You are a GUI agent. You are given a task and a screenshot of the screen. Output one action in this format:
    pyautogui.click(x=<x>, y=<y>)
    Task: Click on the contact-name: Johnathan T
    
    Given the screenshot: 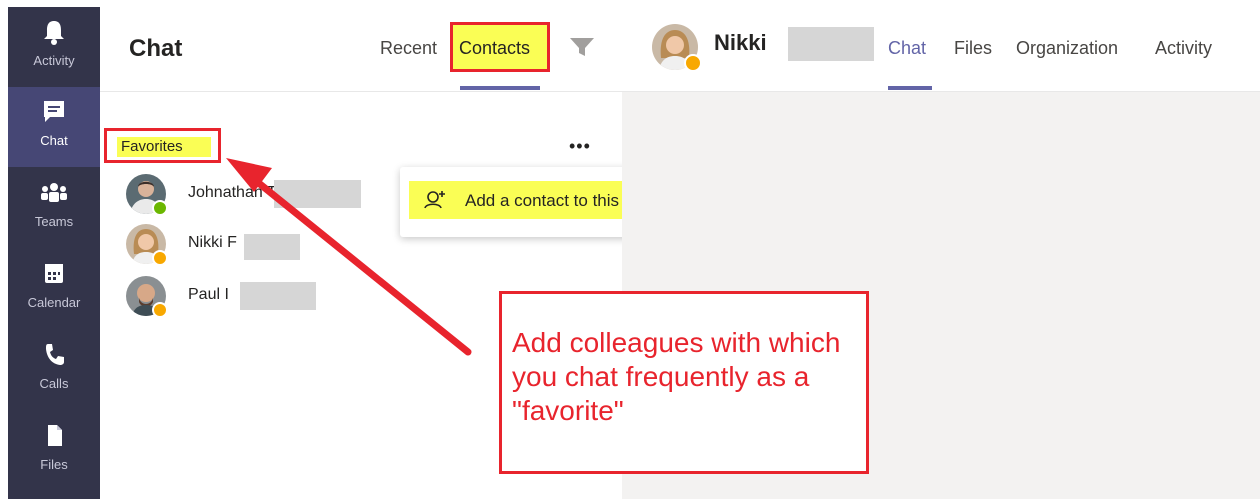 What is the action you would take?
    pyautogui.click(x=232, y=192)
    